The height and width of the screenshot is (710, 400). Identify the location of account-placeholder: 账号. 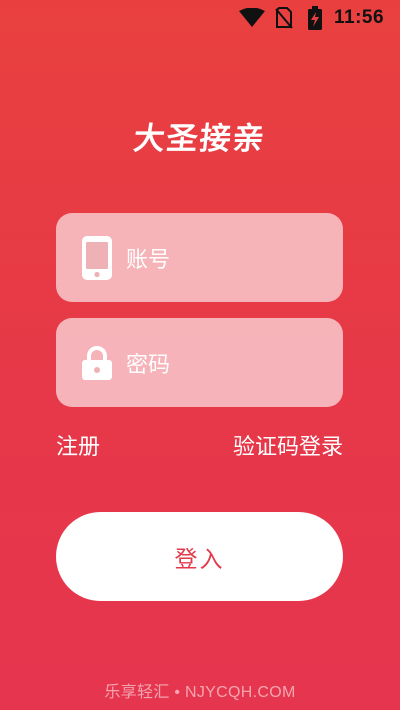
(148, 260).